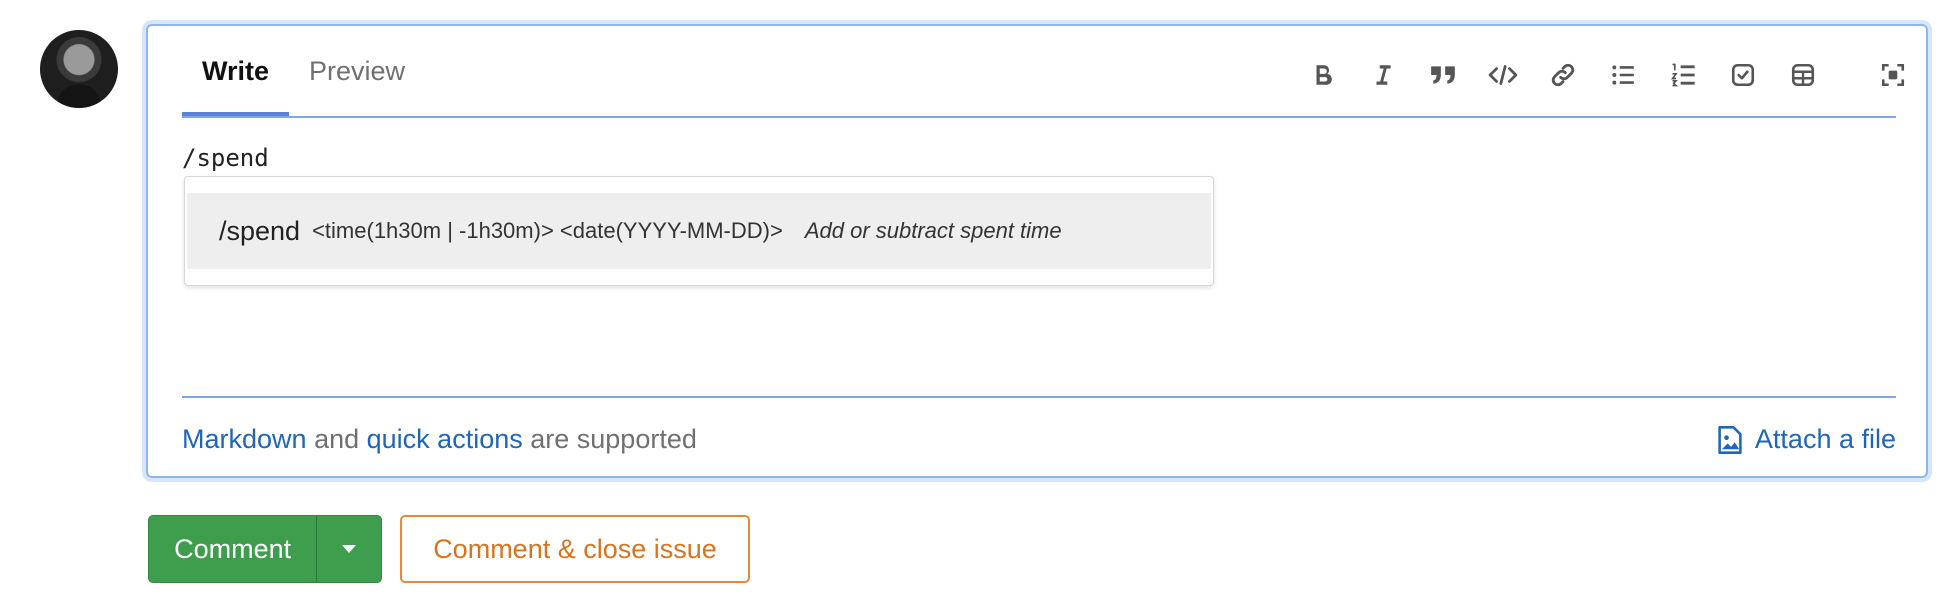 This screenshot has height=614, width=1956. Describe the element at coordinates (1323, 75) in the screenshot. I see `bold-icon` at that location.